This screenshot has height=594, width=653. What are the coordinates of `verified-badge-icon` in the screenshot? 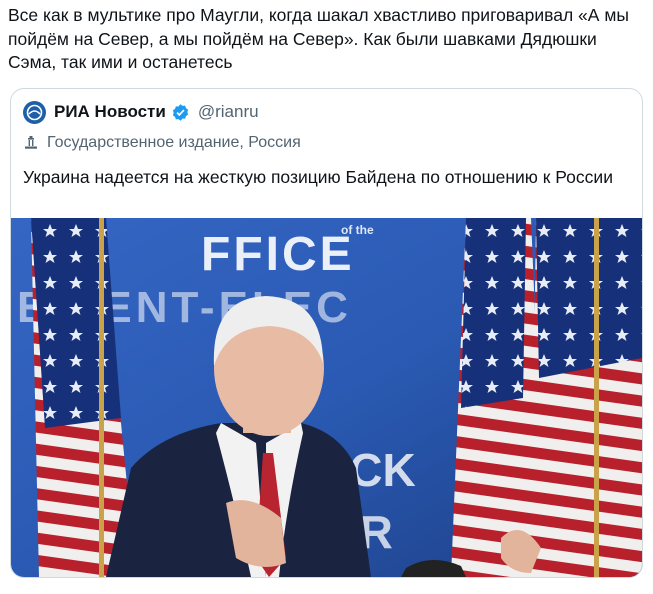 It's located at (180, 112).